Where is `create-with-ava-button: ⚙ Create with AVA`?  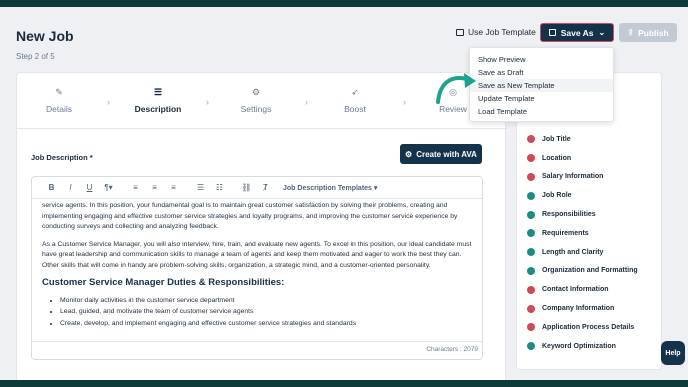 create-with-ava-button: ⚙ Create with AVA is located at coordinates (441, 154).